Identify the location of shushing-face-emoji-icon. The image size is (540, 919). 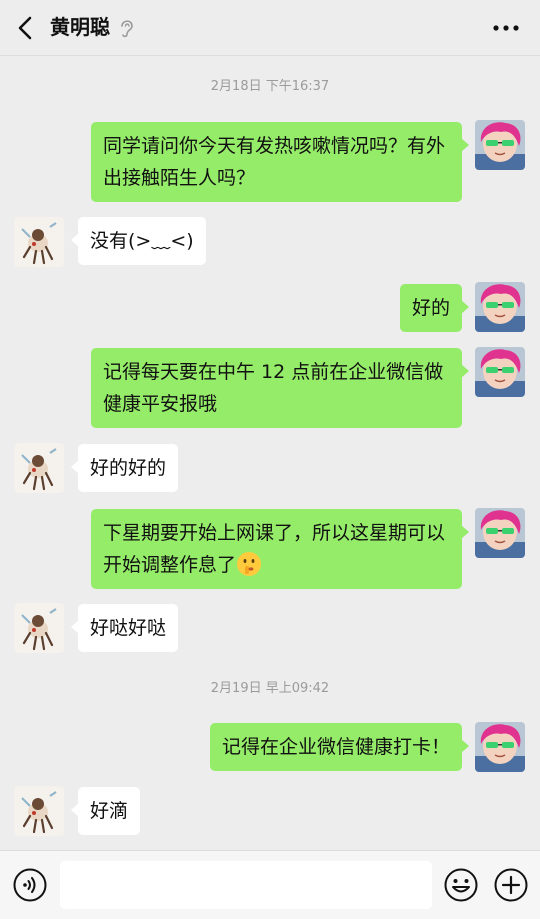
(249, 564).